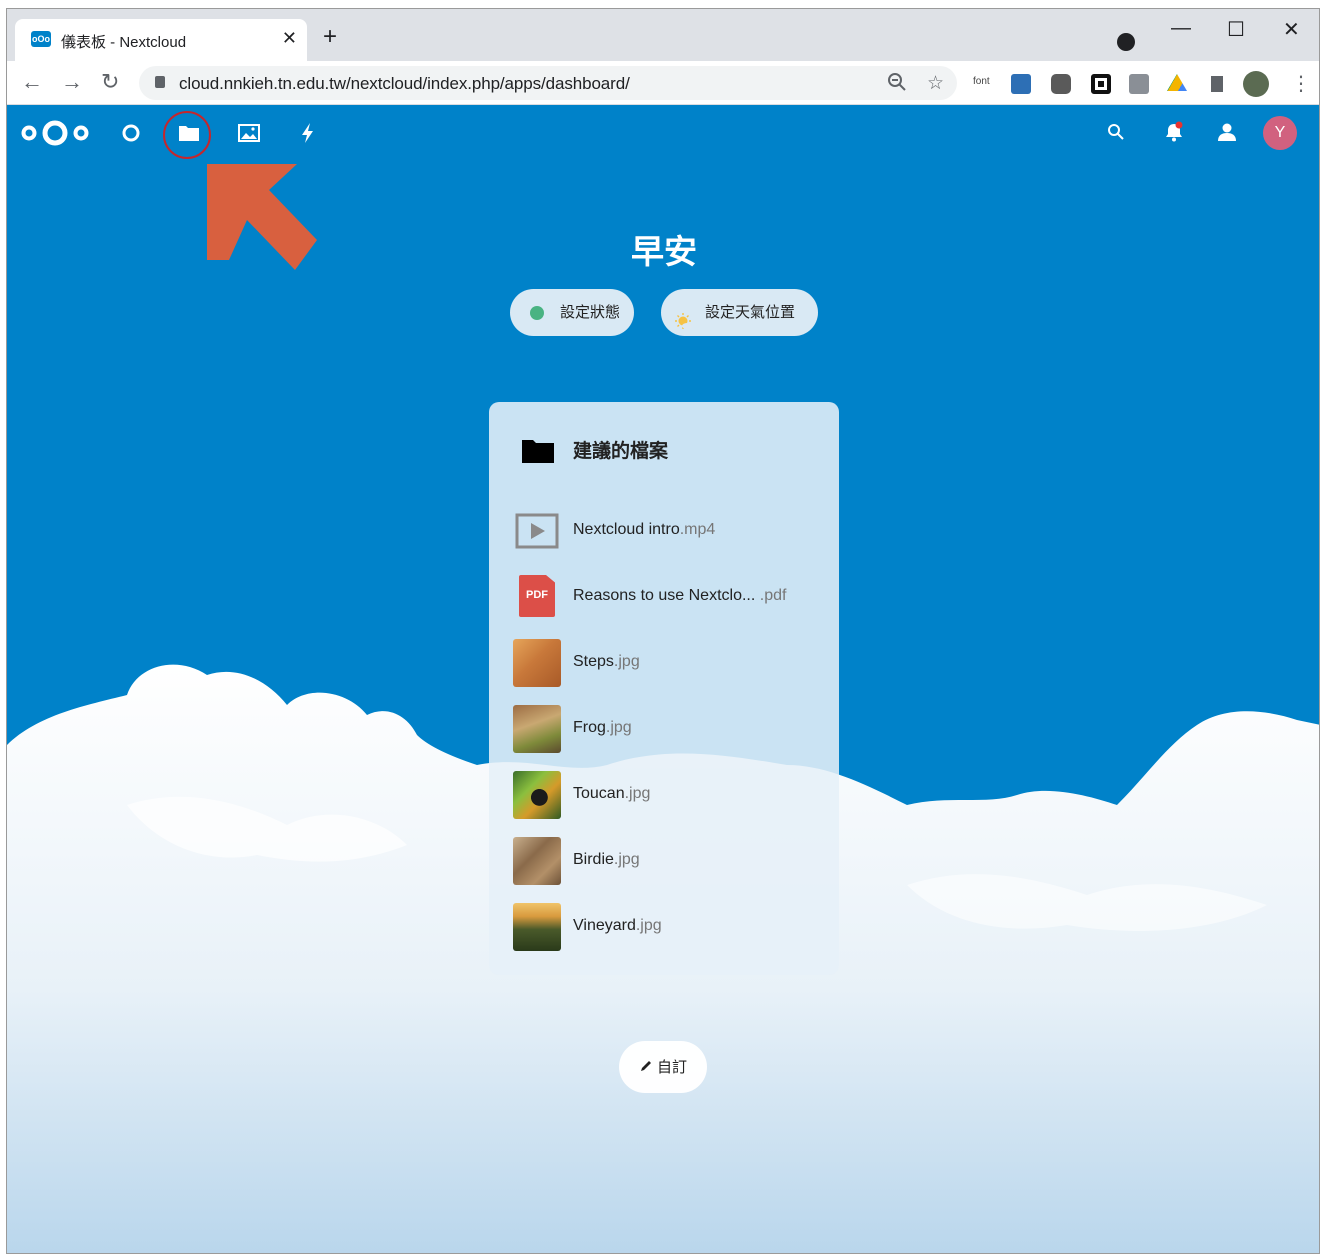 This screenshot has height=1255, width=1322. I want to click on lock-icon, so click(160, 82).